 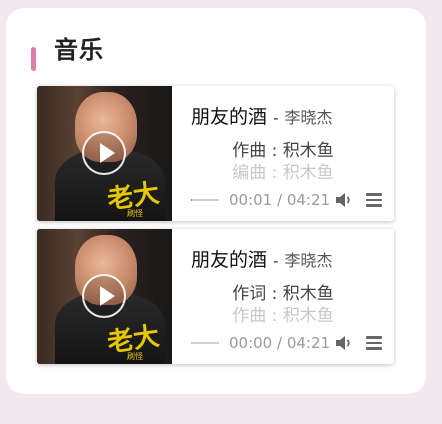 What do you see at coordinates (283, 171) in the screenshot?
I see `lyric-line-next: 编曲 : 积木鱼` at bounding box center [283, 171].